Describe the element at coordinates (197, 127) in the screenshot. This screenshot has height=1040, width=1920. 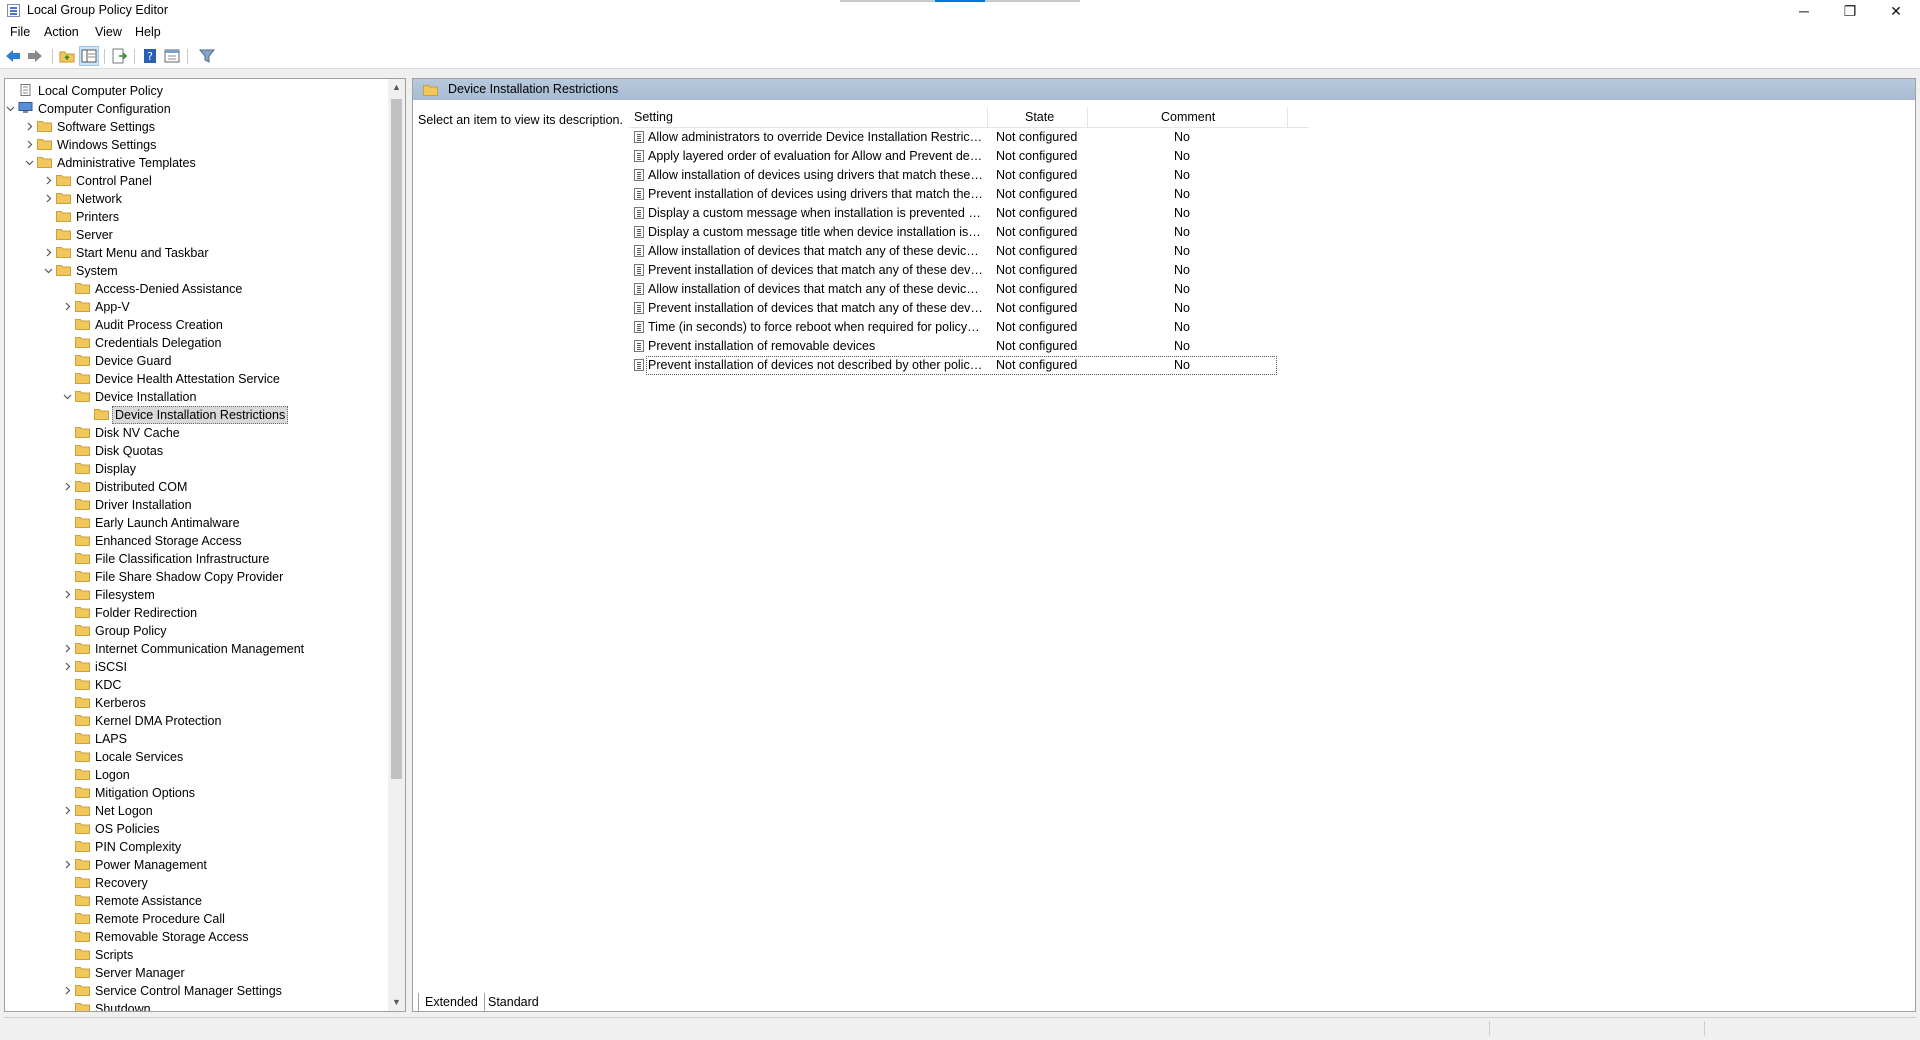
I see `tree-item: Software Settings` at that location.